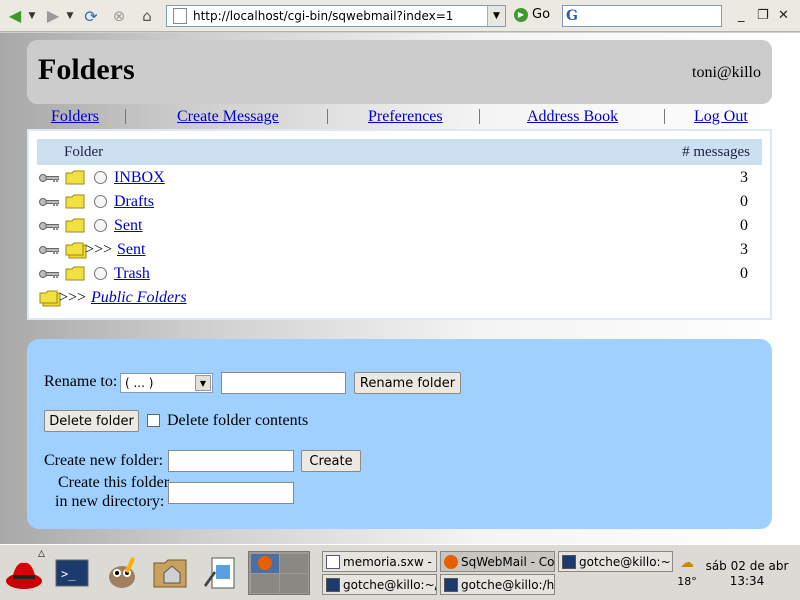 Image resolution: width=800 pixels, height=600 pixels. I want to click on terminal-launcher: >_, so click(72, 573).